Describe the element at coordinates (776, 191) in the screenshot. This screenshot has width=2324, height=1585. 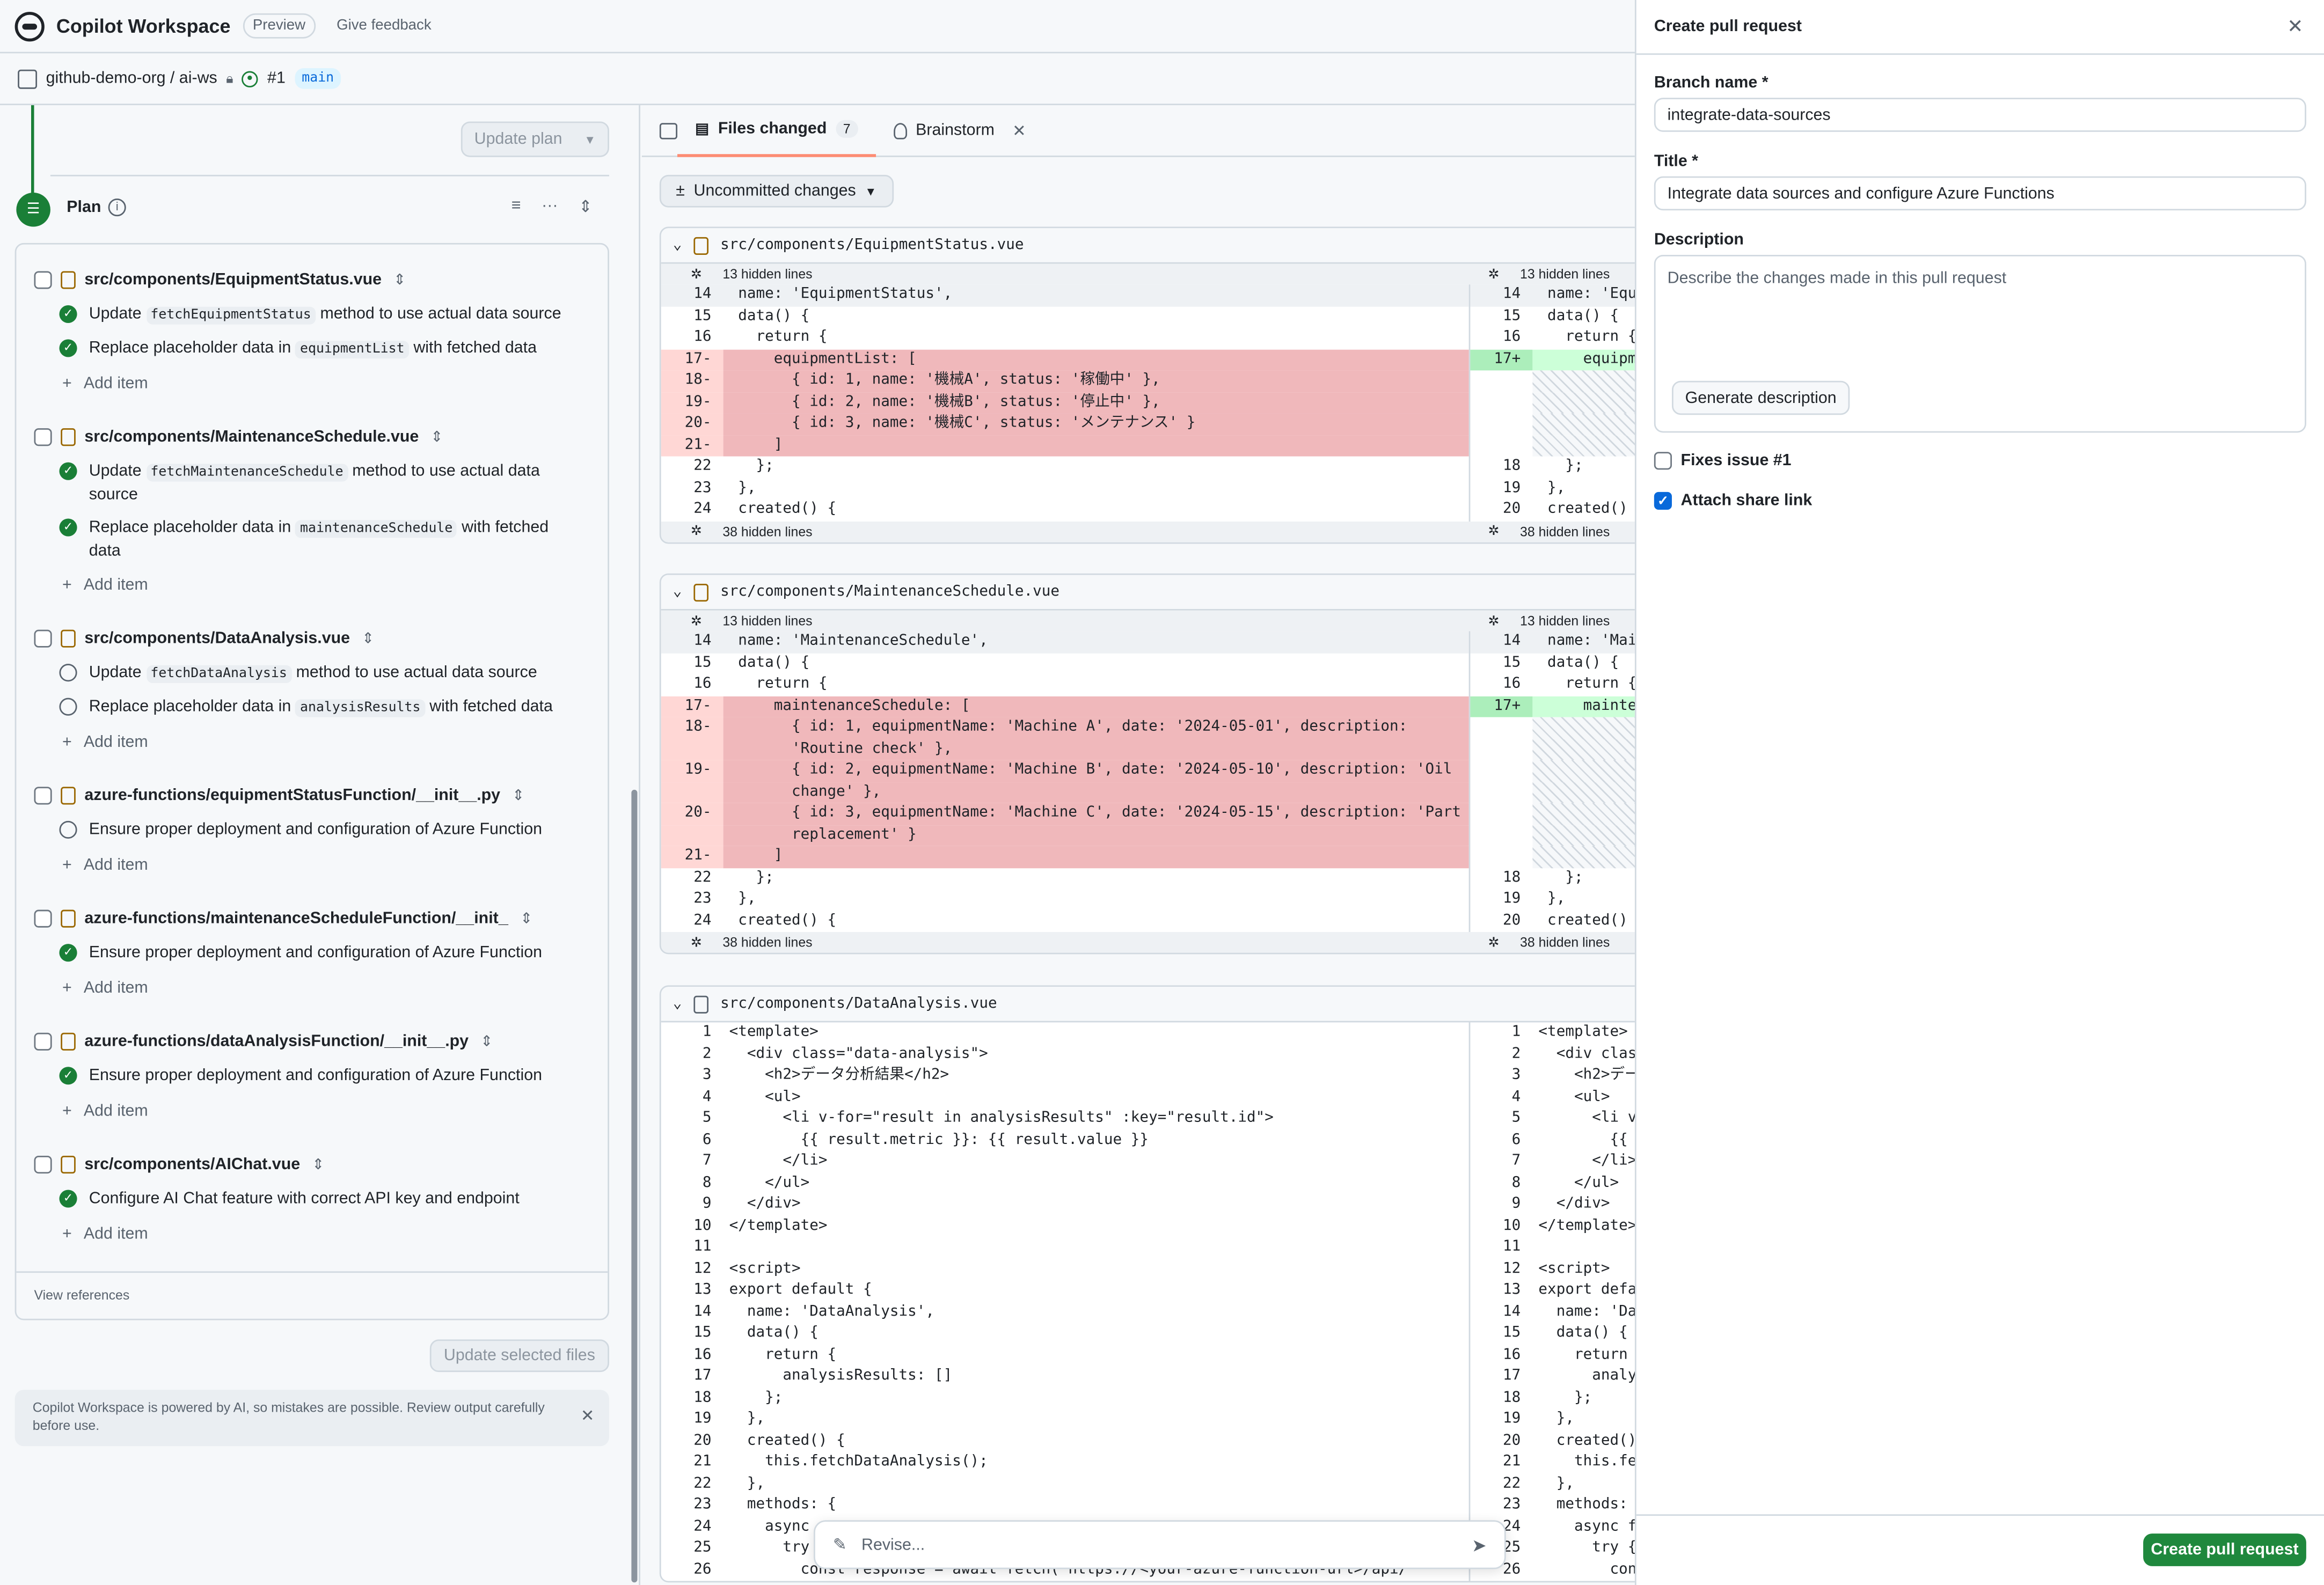
I see `uncommitted-changes-dropdown: ± Uncommitted changes ▼` at that location.